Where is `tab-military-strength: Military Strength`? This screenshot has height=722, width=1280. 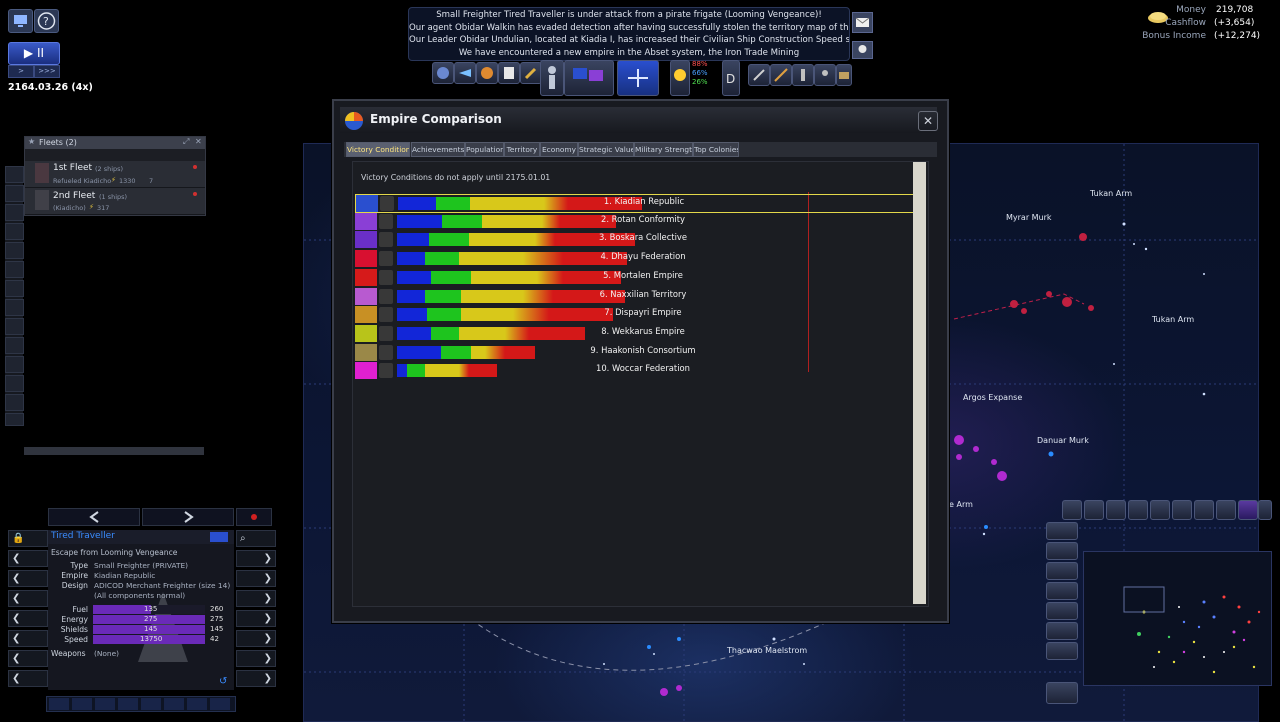 tab-military-strength: Military Strength is located at coordinates (663, 149).